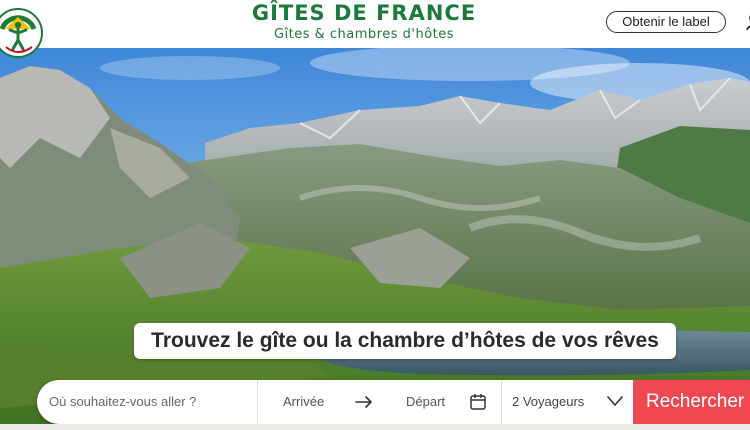 The width and height of the screenshot is (750, 430). Describe the element at coordinates (425, 402) in the screenshot. I see `departure-date-field: Départ` at that location.